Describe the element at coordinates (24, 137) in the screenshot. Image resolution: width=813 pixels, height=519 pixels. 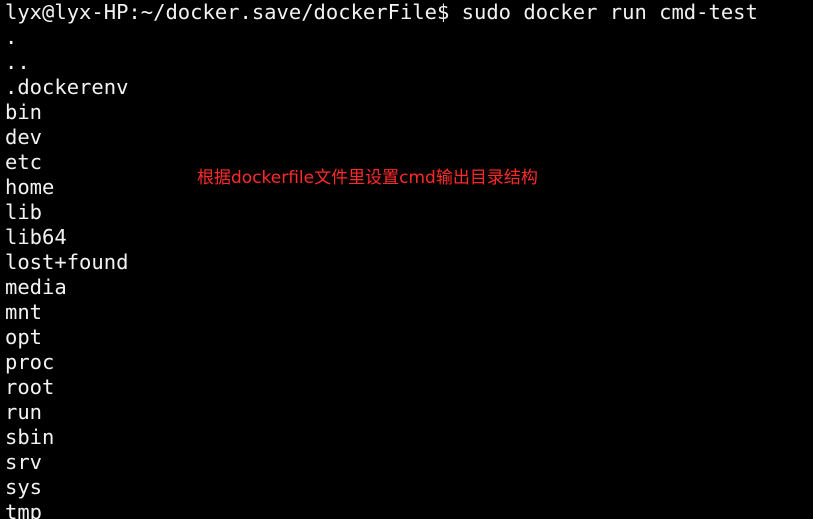
I see `output-line: dev` at that location.